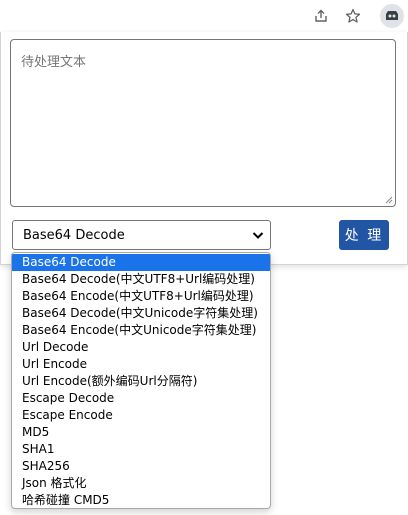 This screenshot has height=515, width=408. I want to click on dropdown-option: Base64 Encode(中文Unicode字符集处理), so click(141, 330).